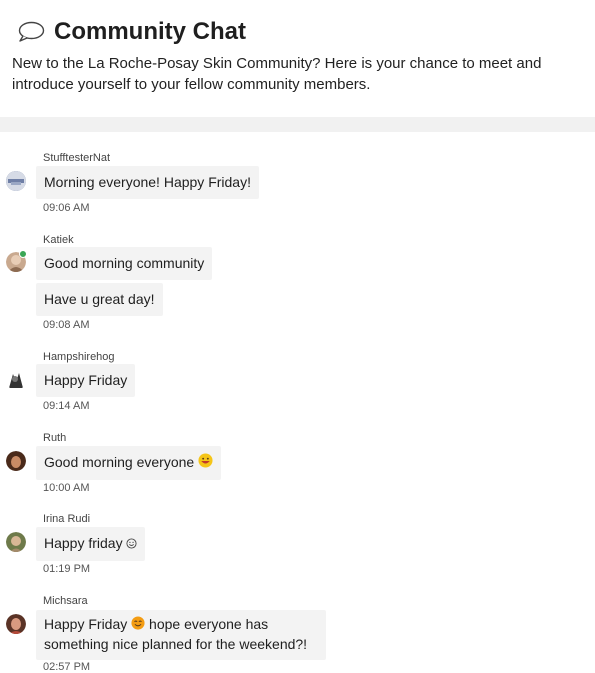  What do you see at coordinates (132, 544) in the screenshot?
I see `smiley-emoji` at bounding box center [132, 544].